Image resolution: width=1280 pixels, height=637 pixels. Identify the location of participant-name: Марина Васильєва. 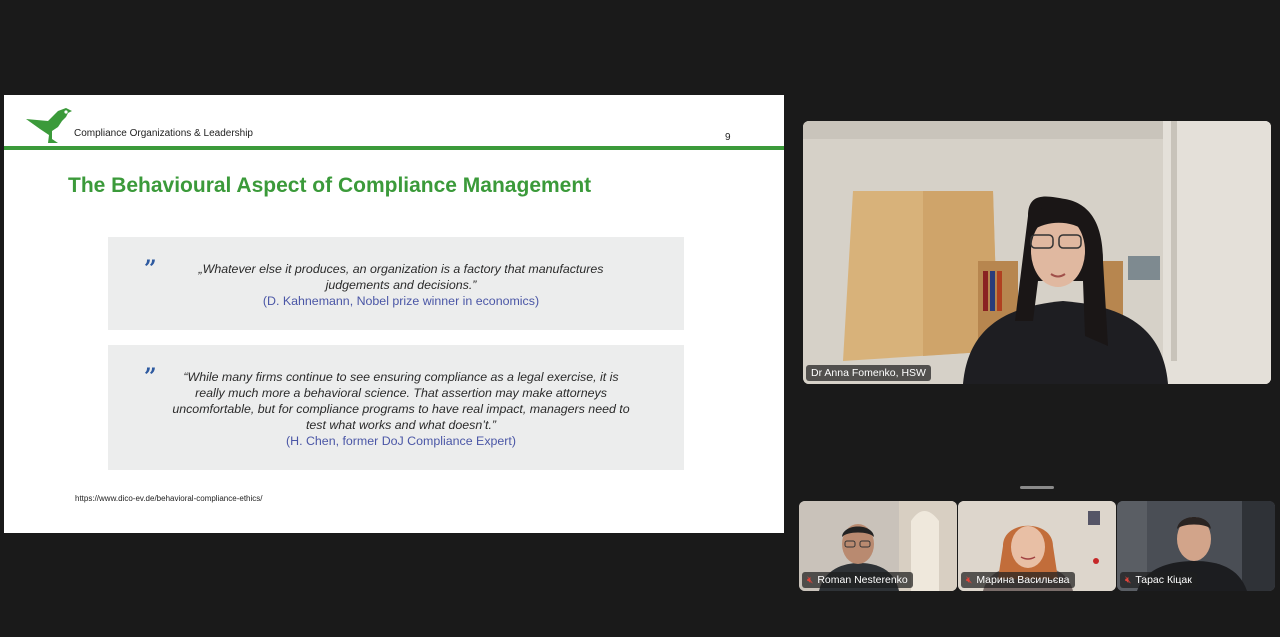
(1023, 580).